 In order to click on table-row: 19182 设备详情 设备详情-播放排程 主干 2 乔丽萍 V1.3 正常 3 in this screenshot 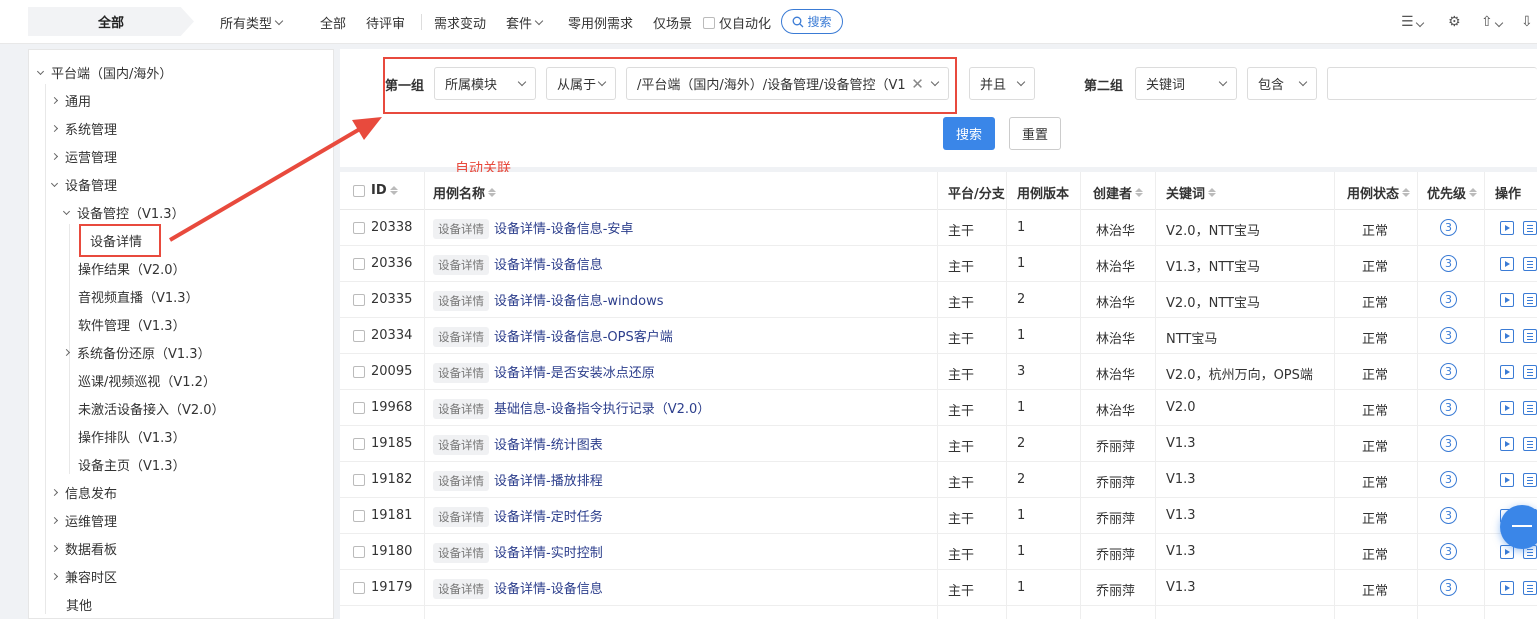, I will do `click(938, 480)`.